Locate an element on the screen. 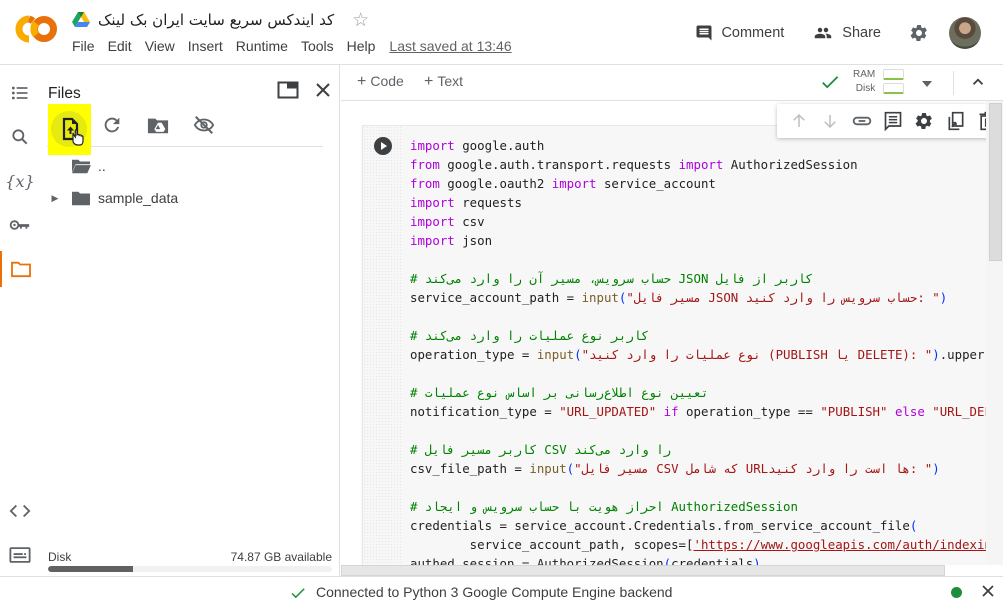 The height and width of the screenshot is (606, 1003). file-tree-parent: .. is located at coordinates (77, 166).